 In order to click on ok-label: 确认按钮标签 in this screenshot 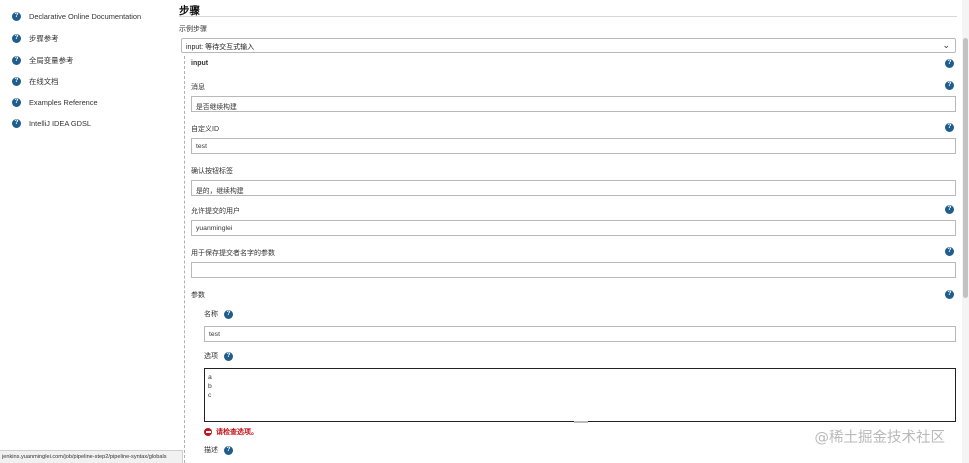, I will do `click(212, 171)`.